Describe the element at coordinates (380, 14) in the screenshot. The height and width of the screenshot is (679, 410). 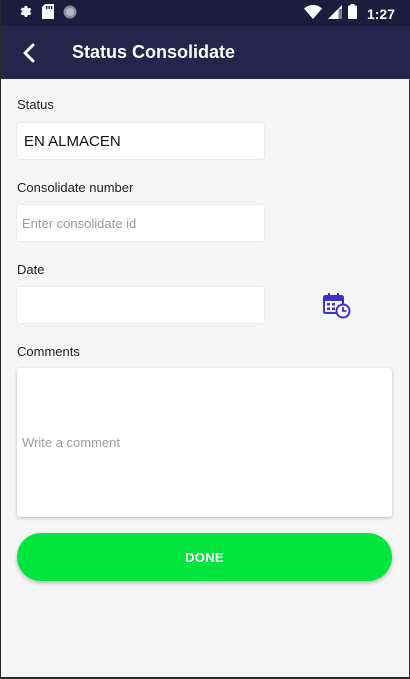
I see `status-time: 1:27` at that location.